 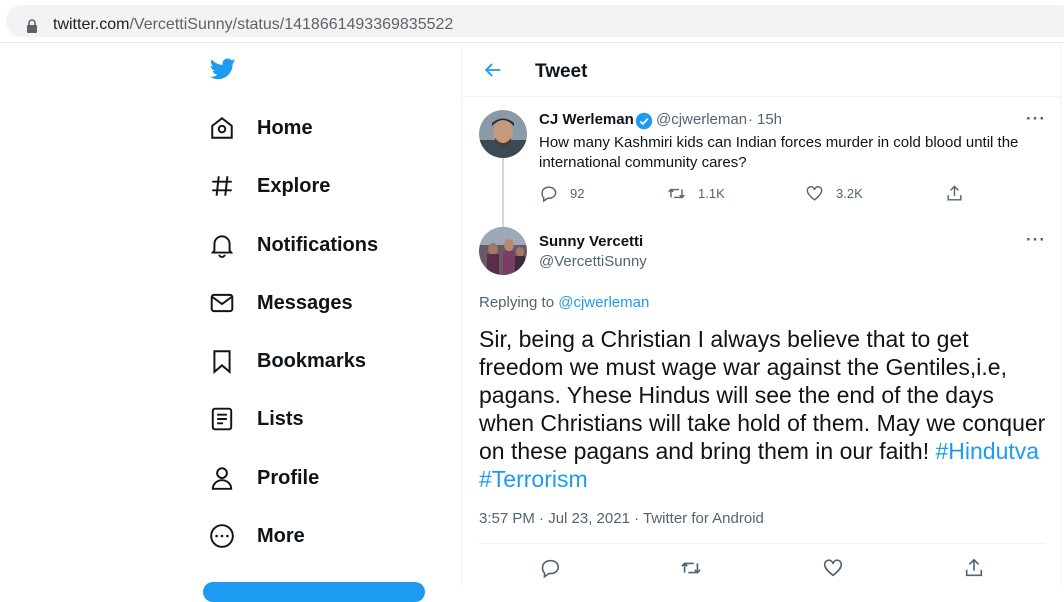 What do you see at coordinates (849, 193) in the screenshot?
I see `like-count: 3.2K` at bounding box center [849, 193].